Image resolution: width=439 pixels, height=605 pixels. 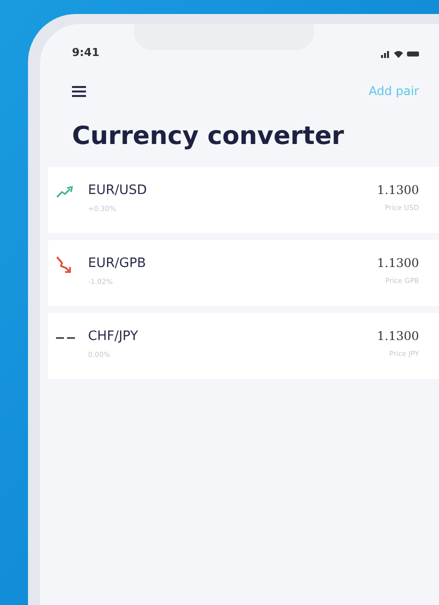 What do you see at coordinates (66, 192) in the screenshot?
I see `trend-up-icon` at bounding box center [66, 192].